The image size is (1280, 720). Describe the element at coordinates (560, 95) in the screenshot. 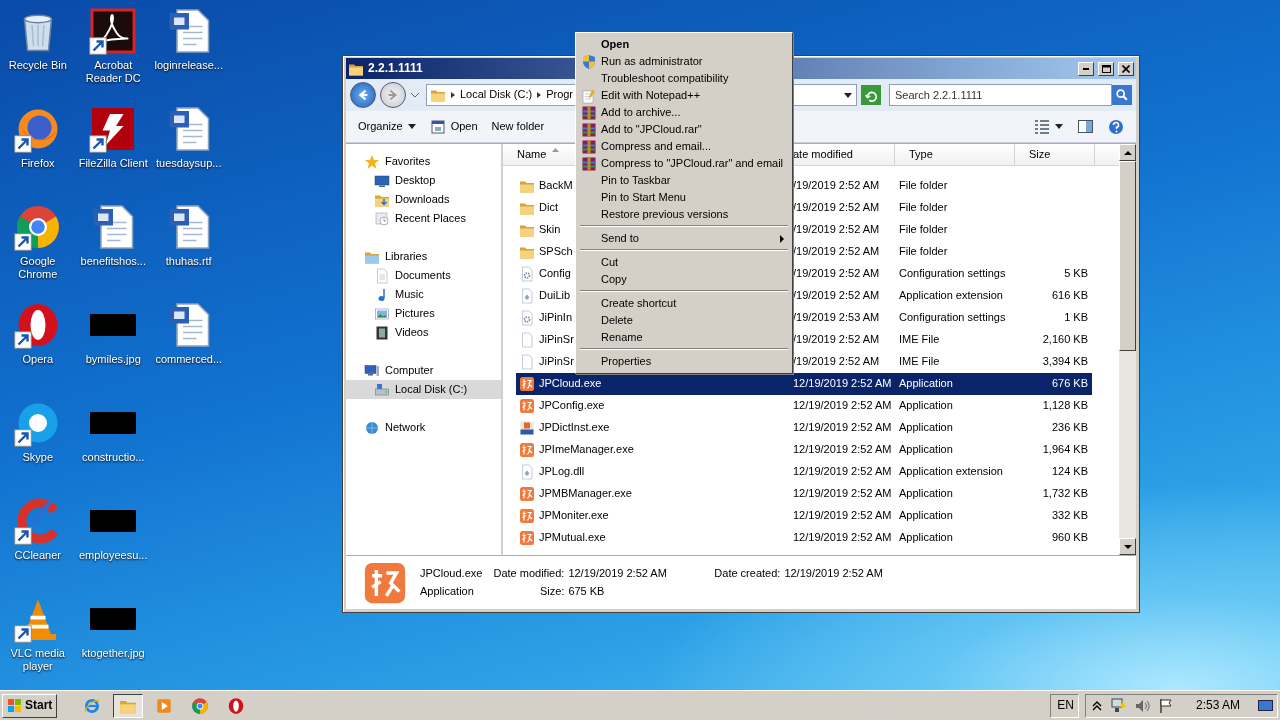

I see `breadcrumb: Progr` at that location.